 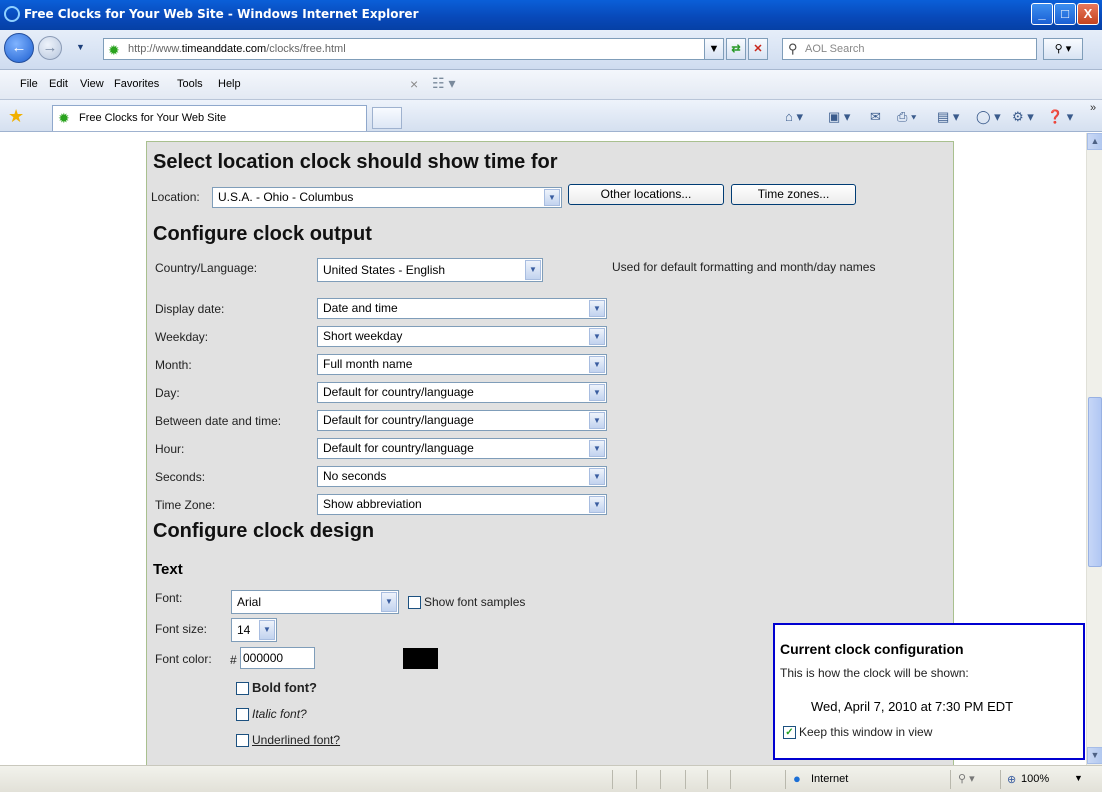 What do you see at coordinates (229, 84) in the screenshot?
I see `menu-help: Help` at bounding box center [229, 84].